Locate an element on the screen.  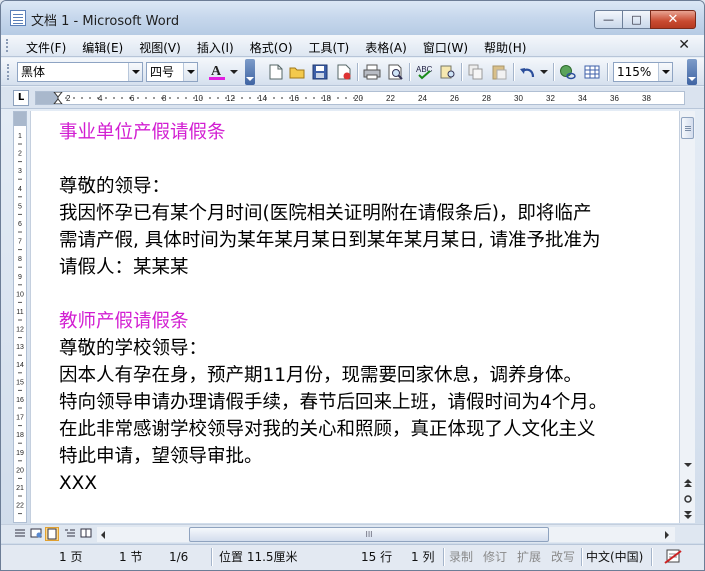
maximize-icon: □ is located at coordinates (636, 19).